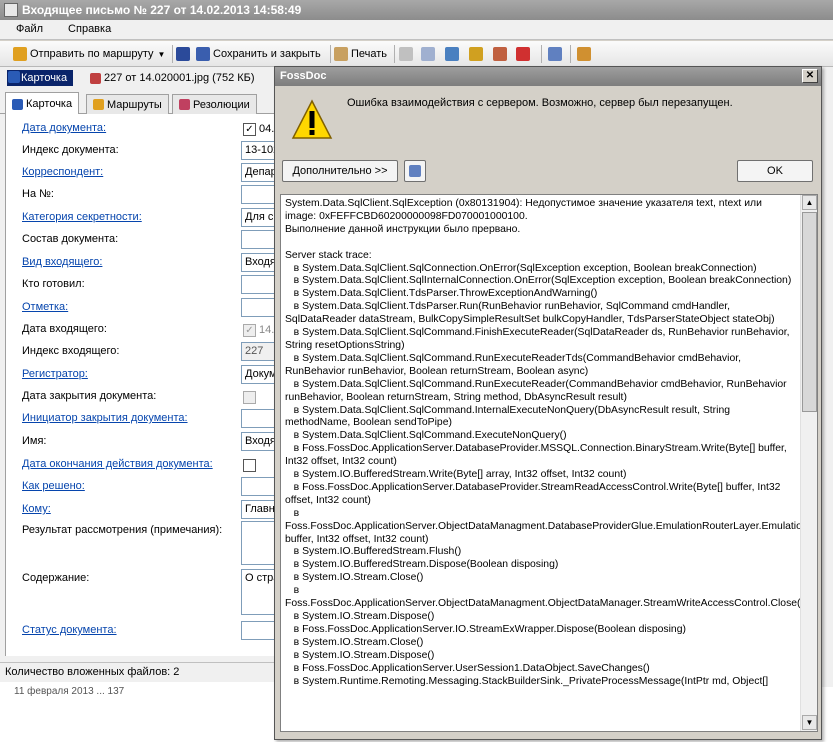 The image size is (833, 742). I want to click on dialog-title: FossDoc, so click(548, 76).